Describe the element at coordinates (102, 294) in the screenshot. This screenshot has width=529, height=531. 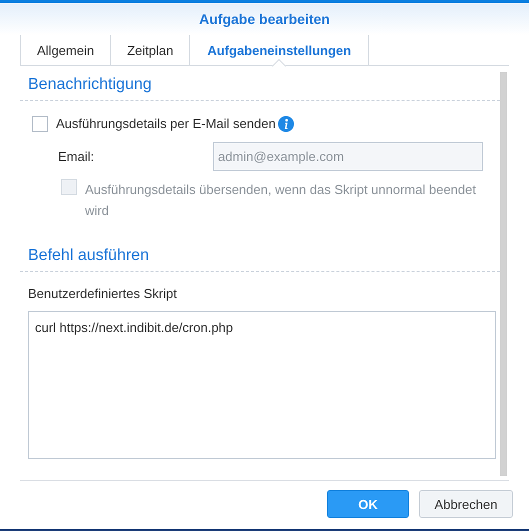
I see `field-label: Benutzerdefiniertes Skript` at that location.